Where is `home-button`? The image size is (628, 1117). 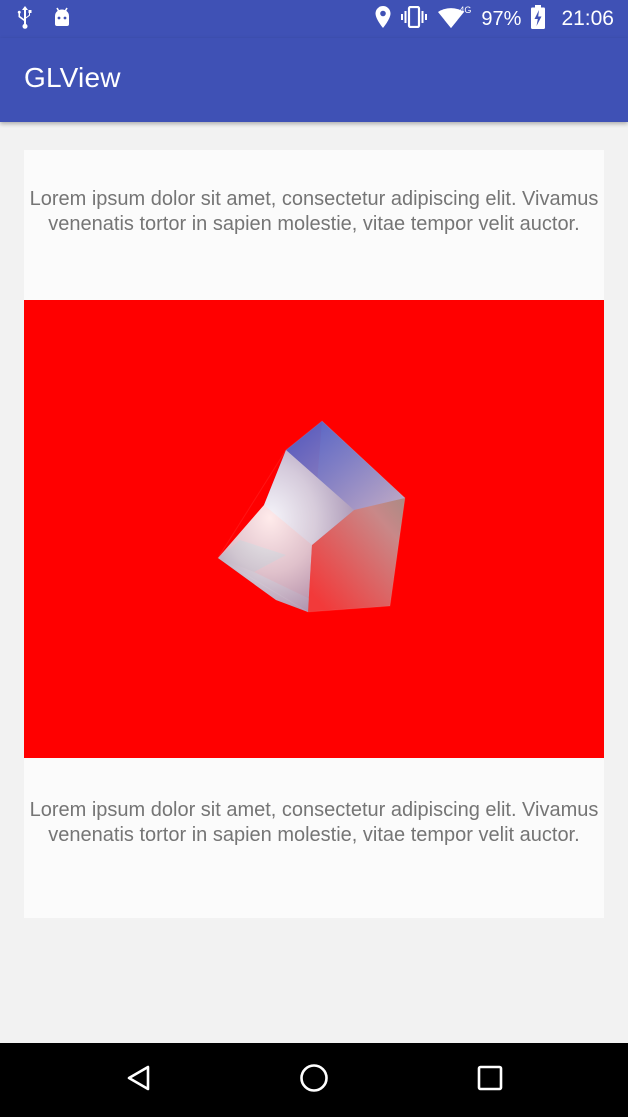 home-button is located at coordinates (314, 1080).